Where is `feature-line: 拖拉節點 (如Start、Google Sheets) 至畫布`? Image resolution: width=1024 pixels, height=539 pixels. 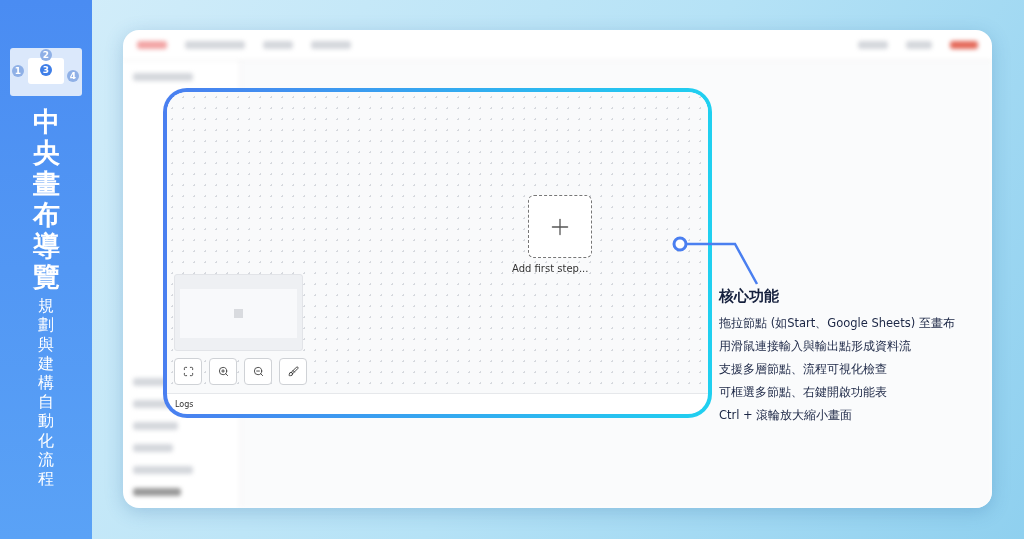
feature-line: 拖拉節點 (如Start、Google Sheets) 至畫布 is located at coordinates (837, 323).